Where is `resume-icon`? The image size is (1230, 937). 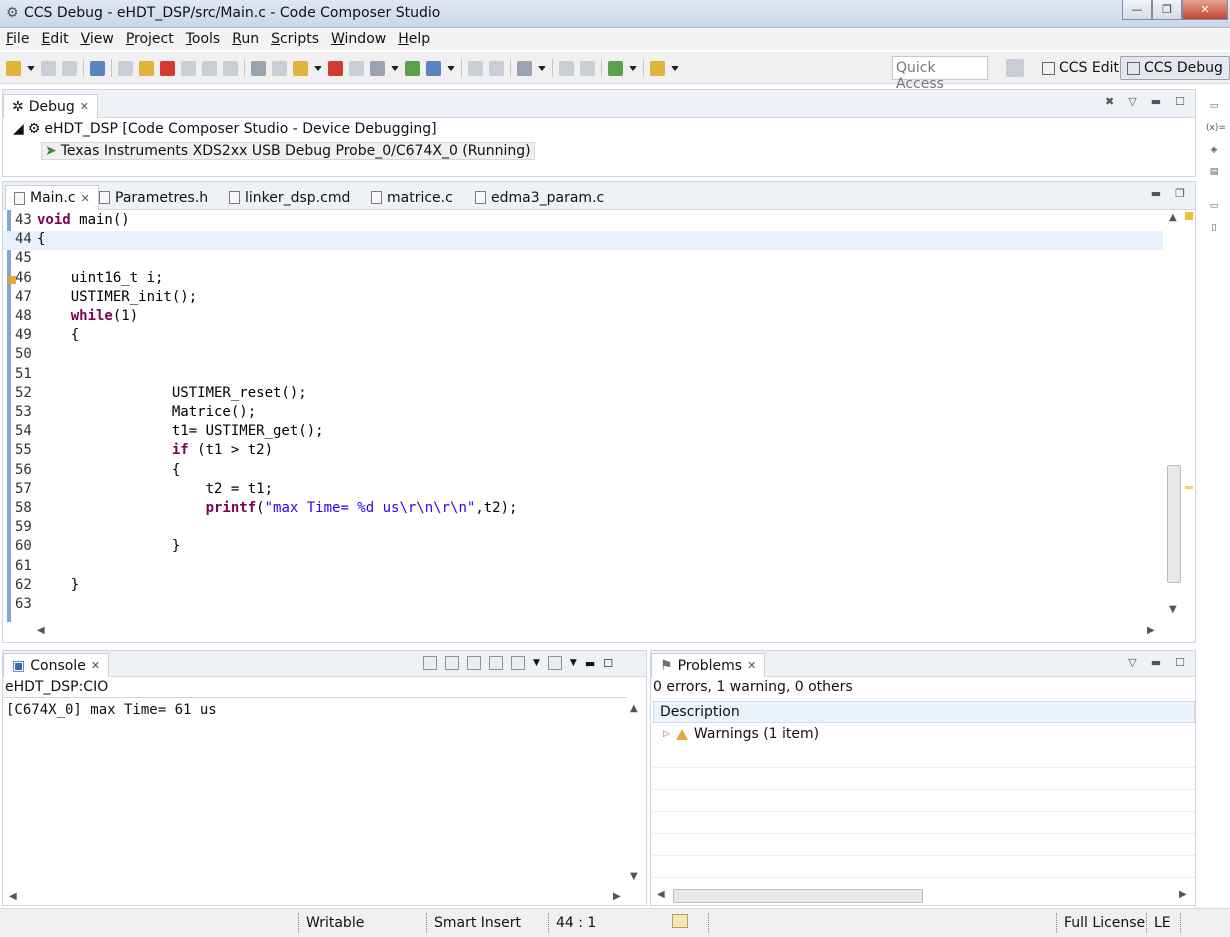
resume-icon is located at coordinates (125, 68).